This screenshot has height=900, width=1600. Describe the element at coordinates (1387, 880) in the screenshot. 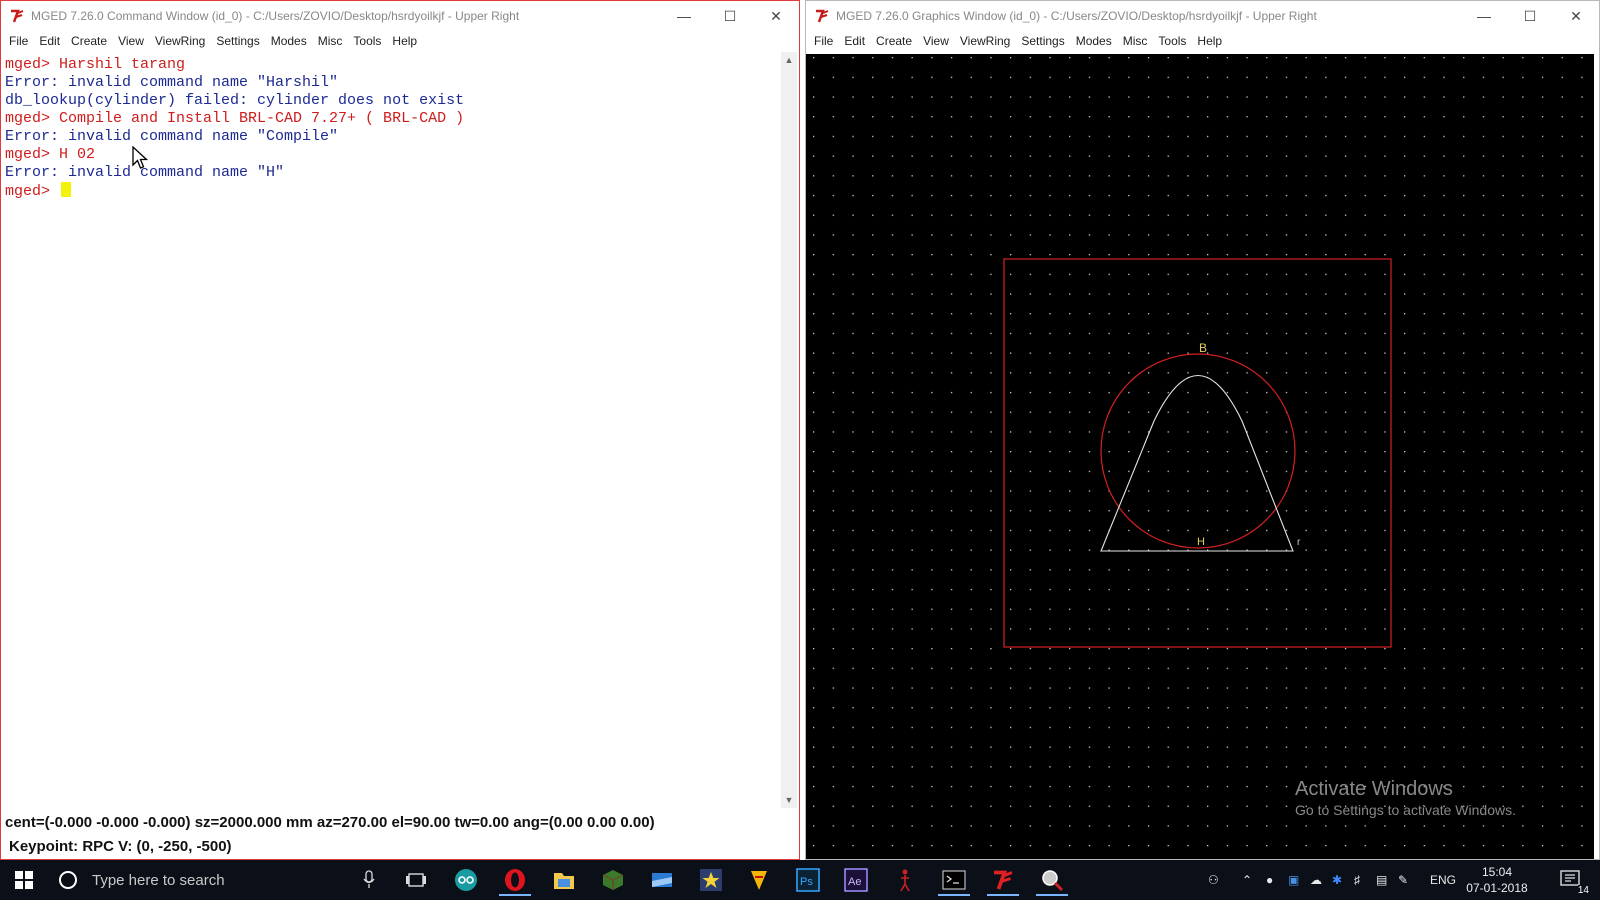

I see `network-icon: ▤` at that location.